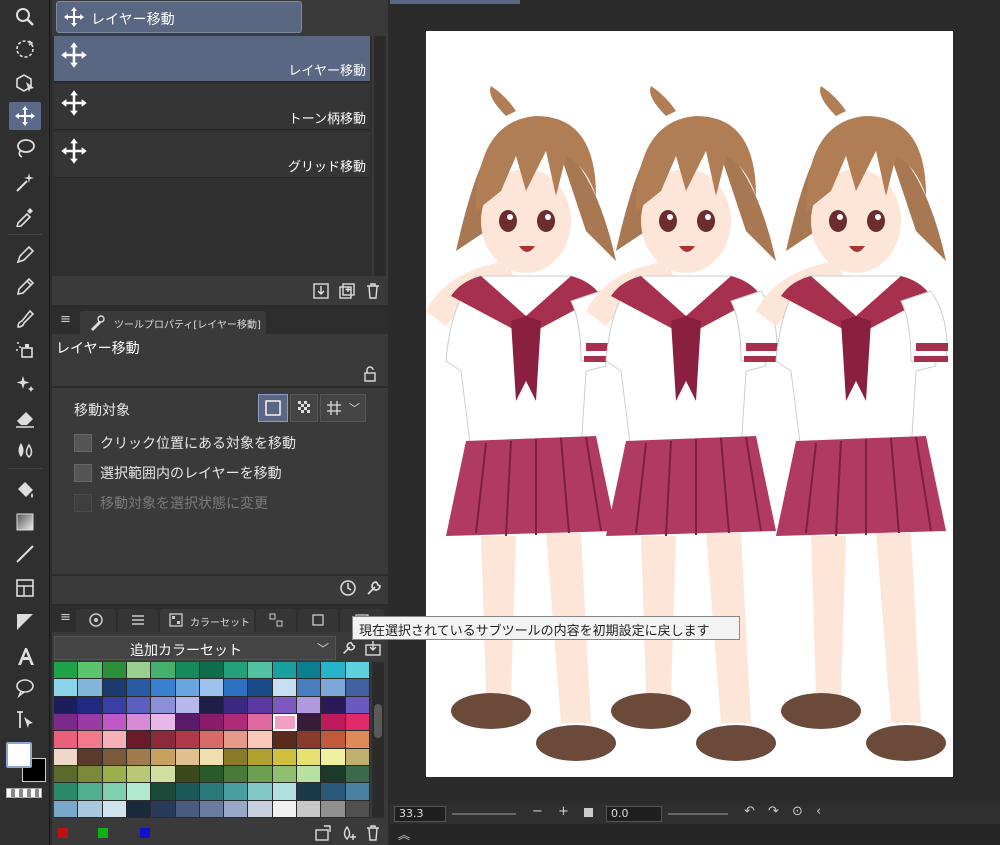  What do you see at coordinates (207, 620) in the screenshot?
I see `tab-color-set: カラーセット` at bounding box center [207, 620].